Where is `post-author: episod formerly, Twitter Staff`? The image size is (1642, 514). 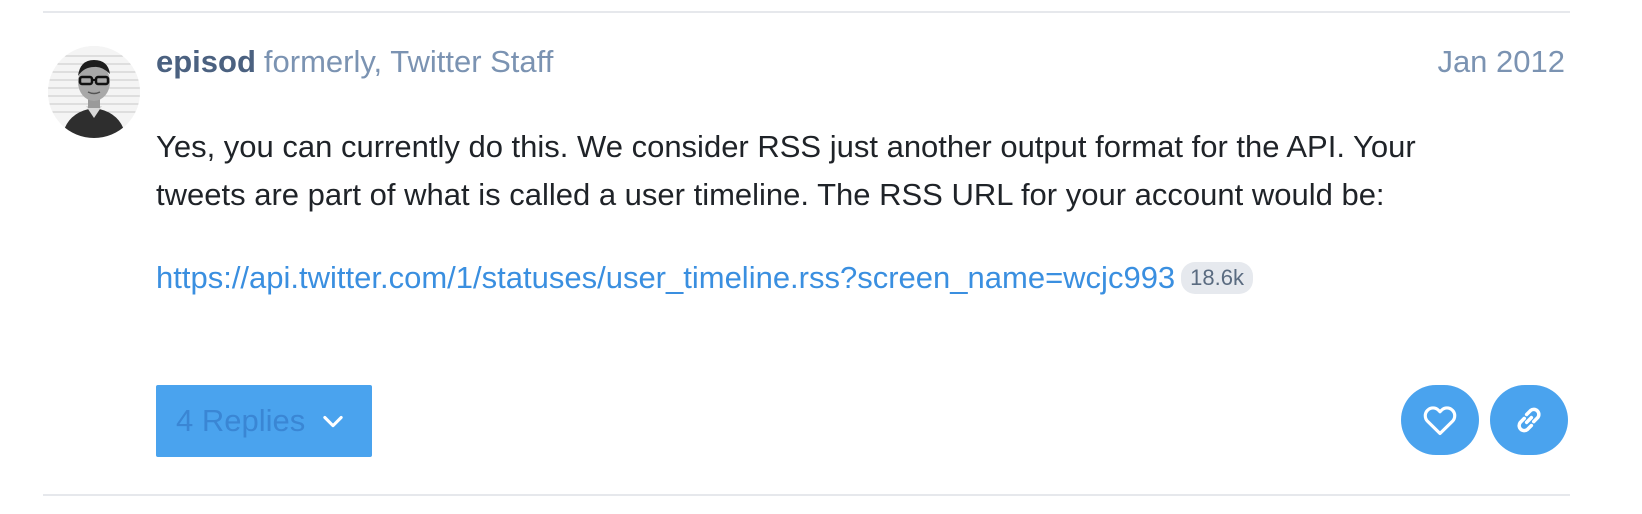 post-author: episod formerly, Twitter Staff is located at coordinates (354, 62).